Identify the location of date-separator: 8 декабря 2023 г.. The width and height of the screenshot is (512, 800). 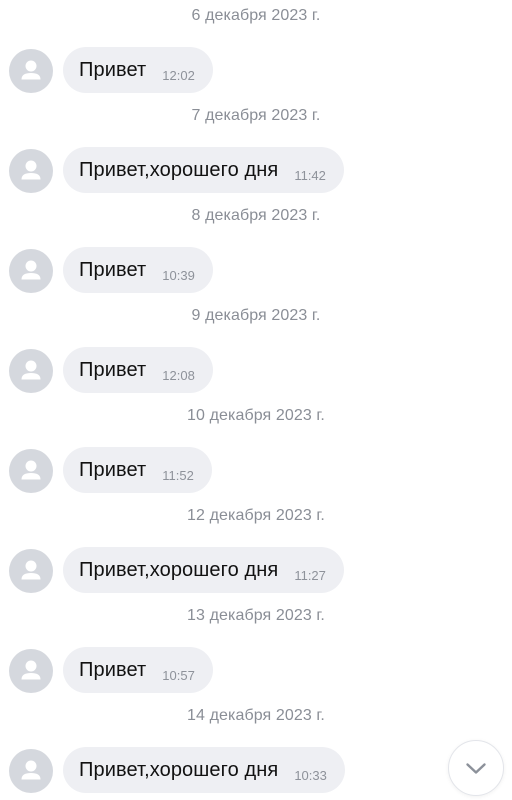
(256, 215).